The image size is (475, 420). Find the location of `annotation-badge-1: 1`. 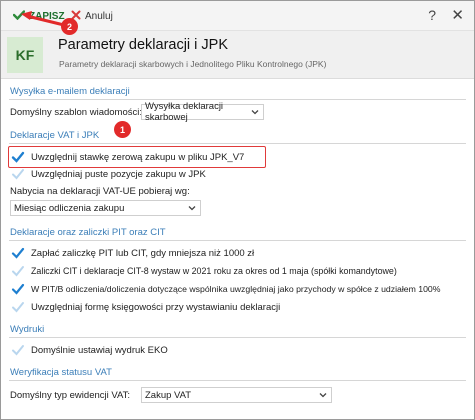

annotation-badge-1: 1 is located at coordinates (122, 129).